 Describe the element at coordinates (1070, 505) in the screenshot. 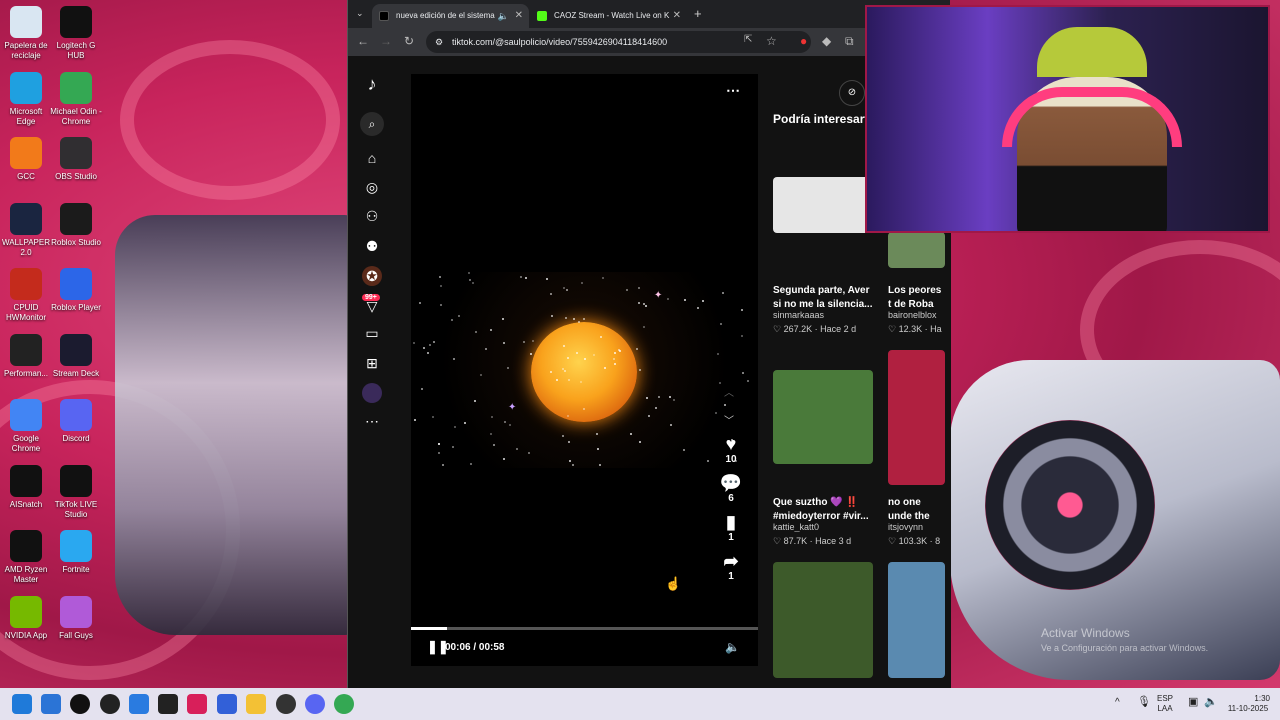

I see `car-wheel` at that location.